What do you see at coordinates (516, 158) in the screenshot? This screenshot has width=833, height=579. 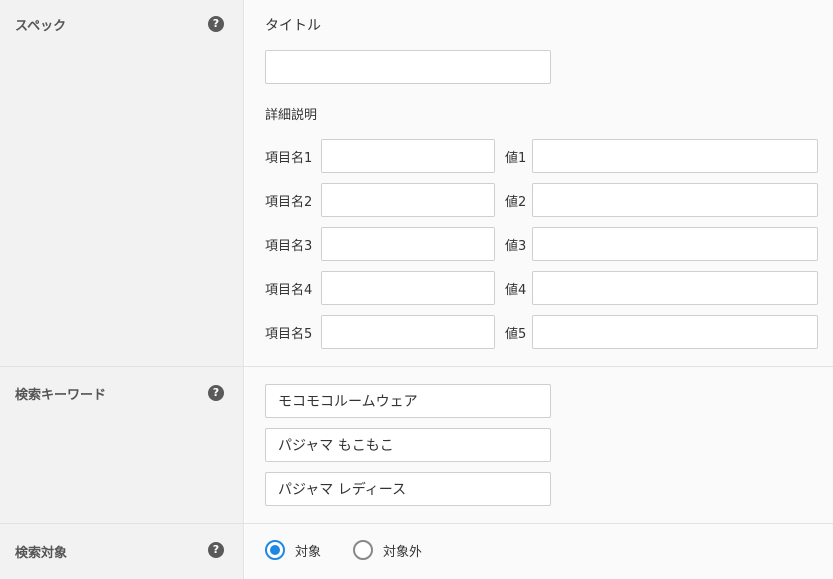 I see `item-value-label: 値1` at bounding box center [516, 158].